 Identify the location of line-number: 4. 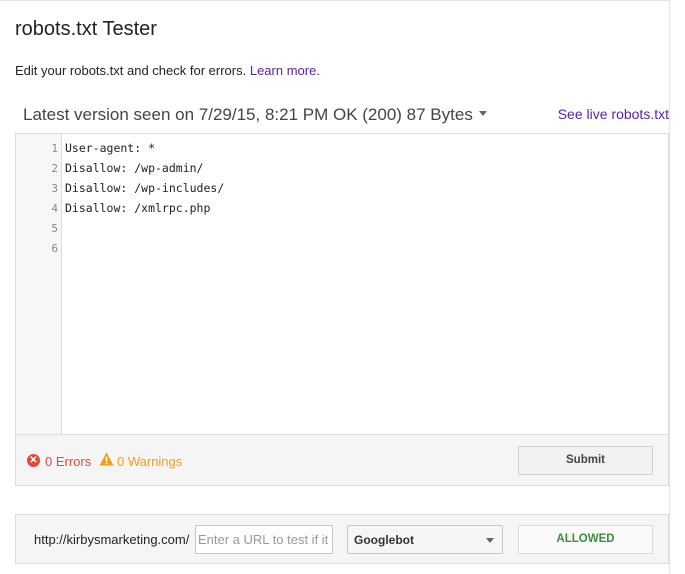
(54, 208).